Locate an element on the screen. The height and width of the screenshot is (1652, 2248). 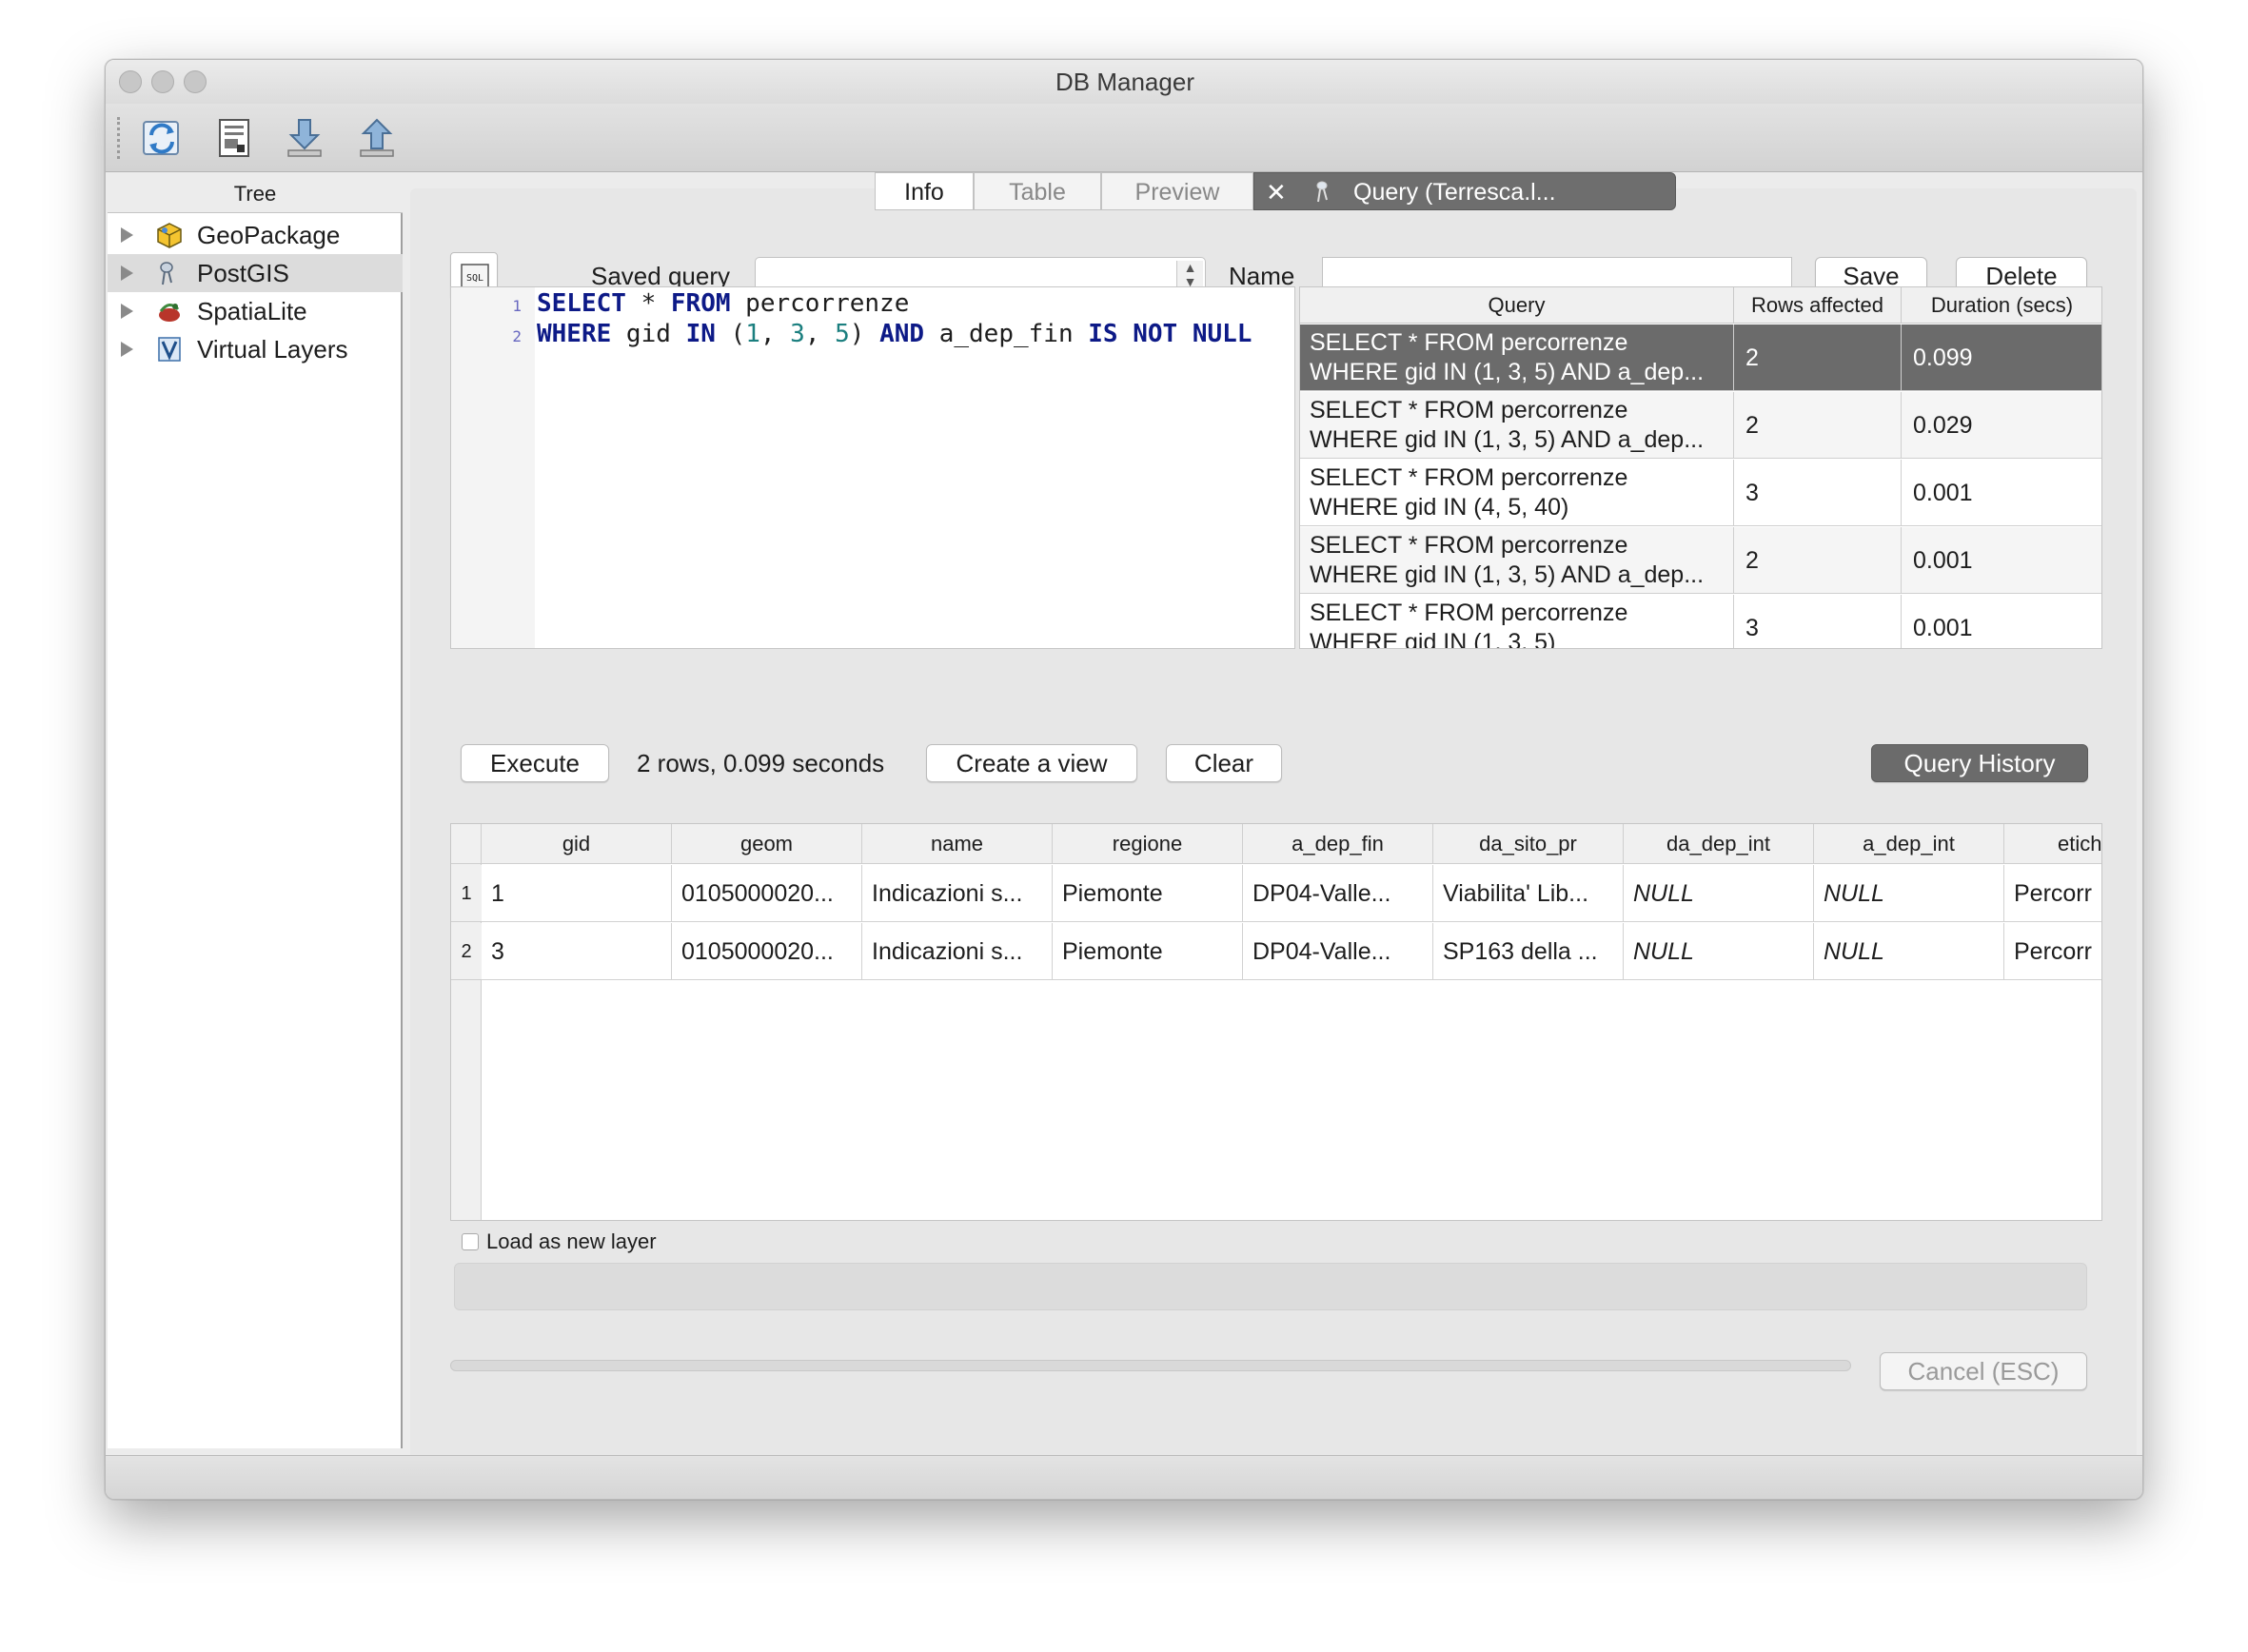
column-header-da-dep-int: da_dep_int is located at coordinates (1719, 844).